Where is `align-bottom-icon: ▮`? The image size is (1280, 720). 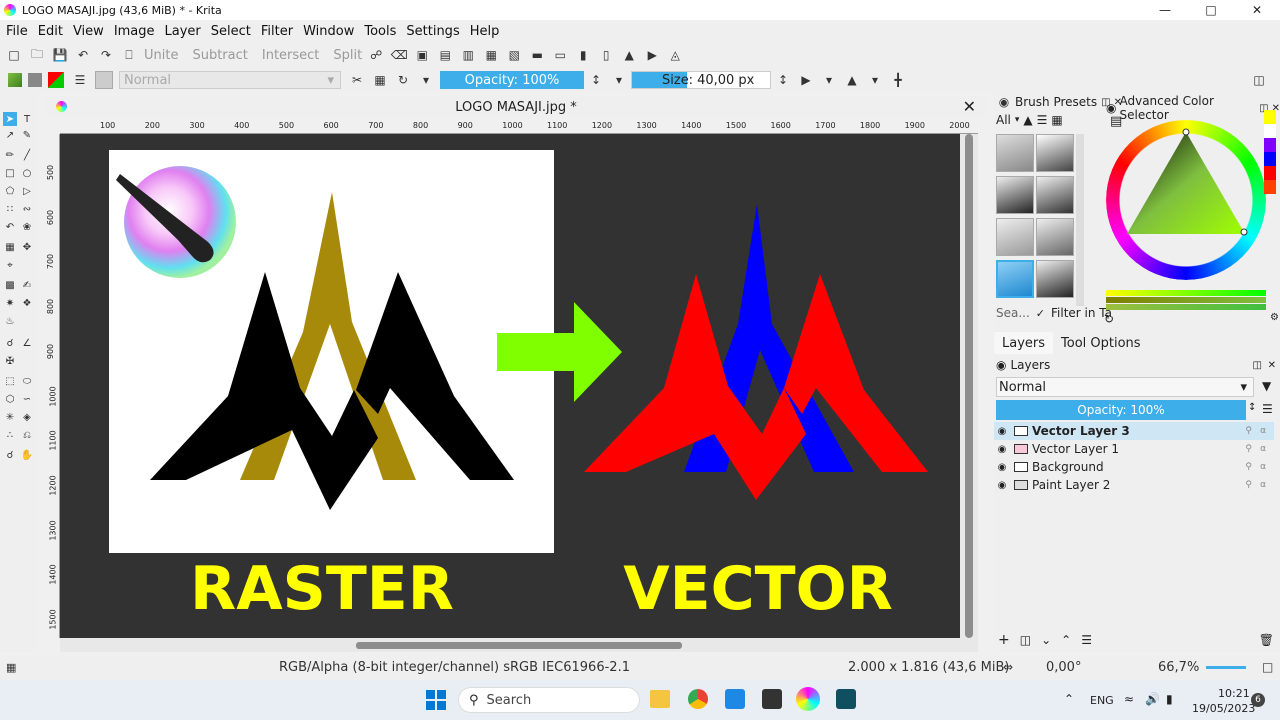 align-bottom-icon: ▮ is located at coordinates (583, 55).